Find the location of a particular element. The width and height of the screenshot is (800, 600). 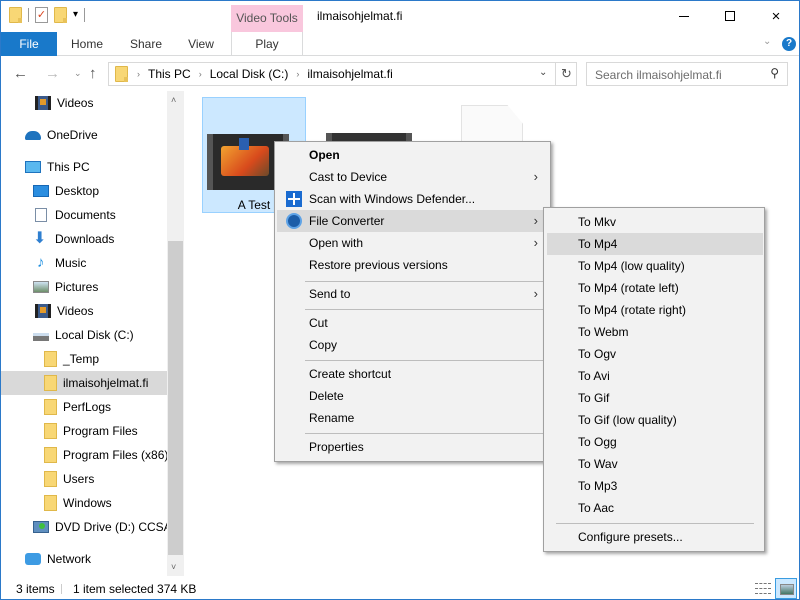

large-icons-view-icon is located at coordinates (786, 588).